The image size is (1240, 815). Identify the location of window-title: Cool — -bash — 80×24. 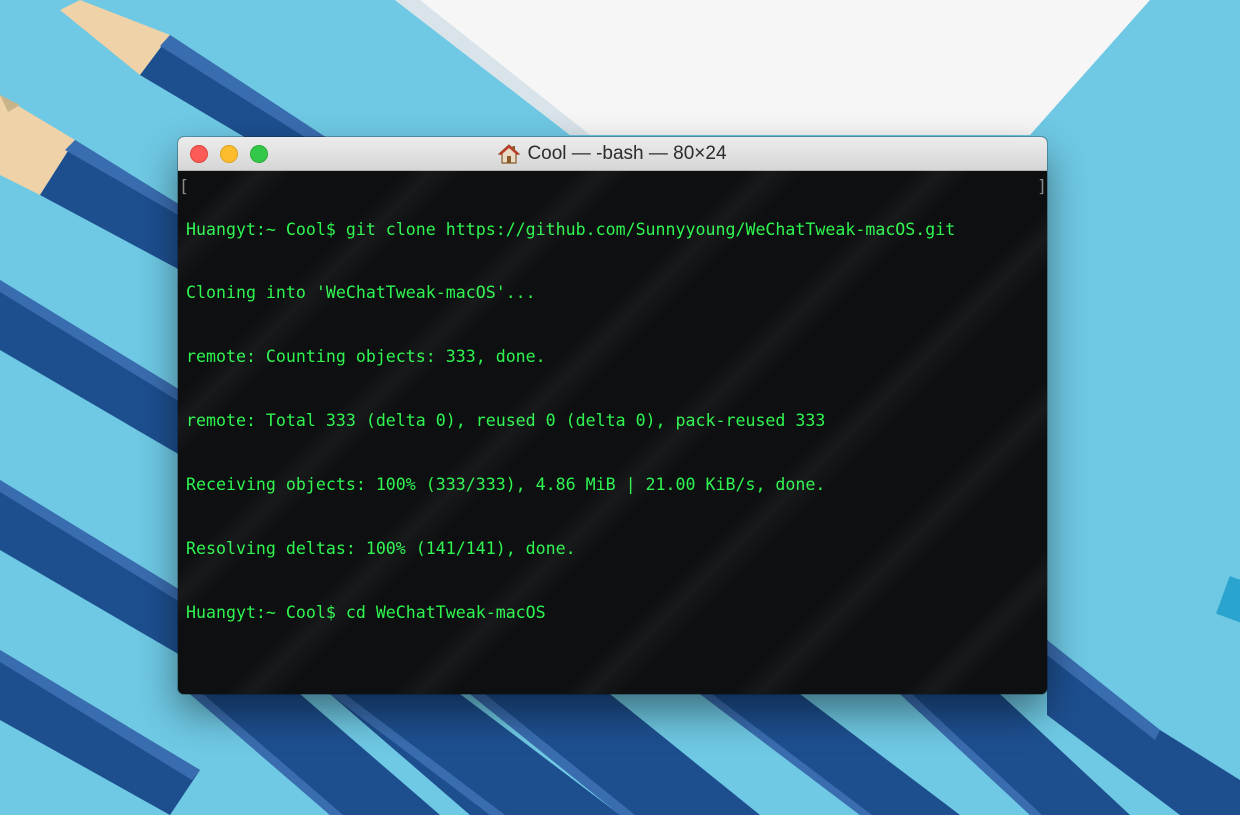
(612, 154).